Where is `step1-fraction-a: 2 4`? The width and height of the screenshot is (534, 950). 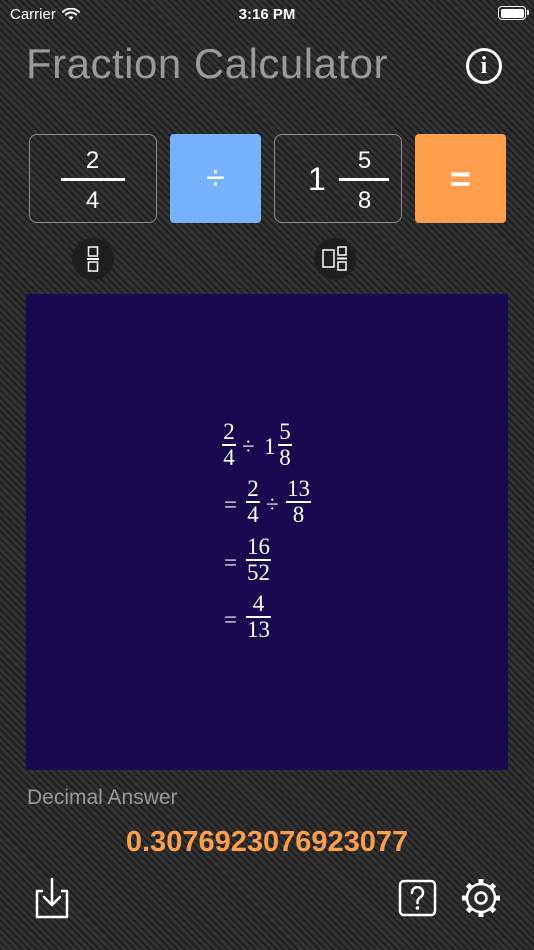 step1-fraction-a: 2 4 is located at coordinates (229, 444).